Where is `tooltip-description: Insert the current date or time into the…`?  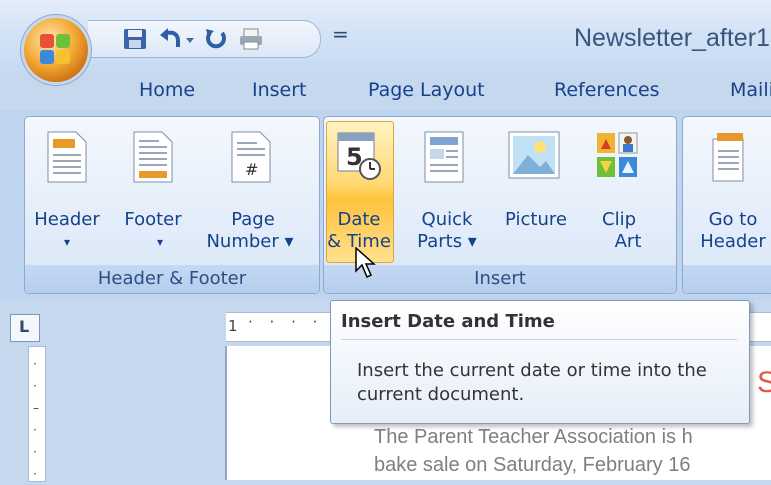 tooltip-description: Insert the current date or time into the… is located at coordinates (532, 382).